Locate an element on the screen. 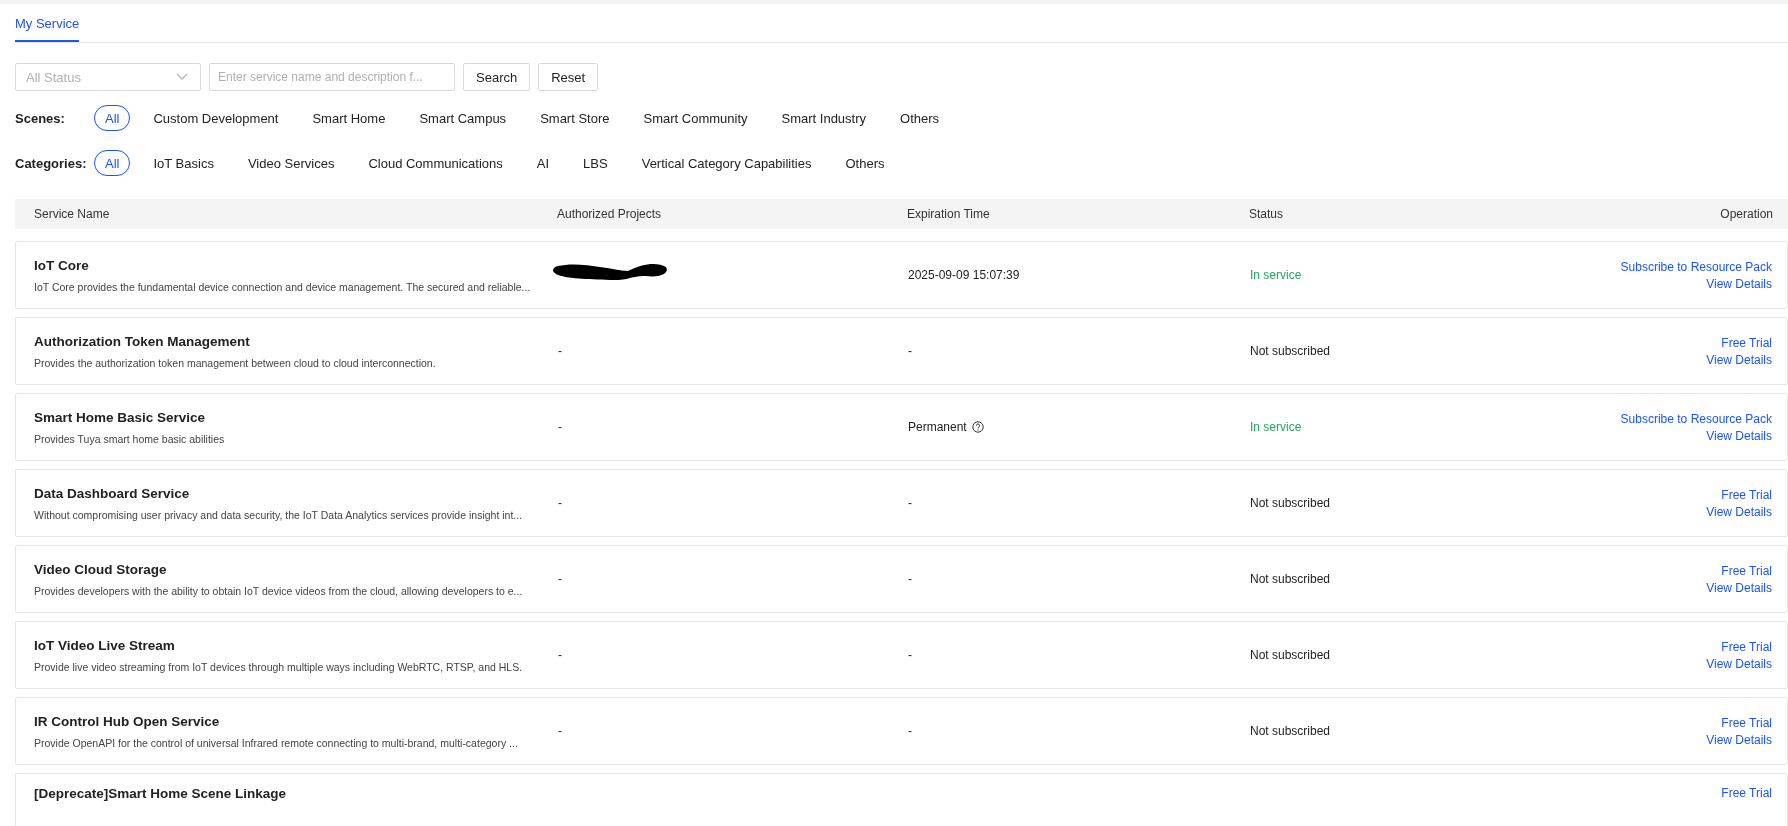 The width and height of the screenshot is (1788, 826). service-name: Video Cloud Storage is located at coordinates (101, 569).